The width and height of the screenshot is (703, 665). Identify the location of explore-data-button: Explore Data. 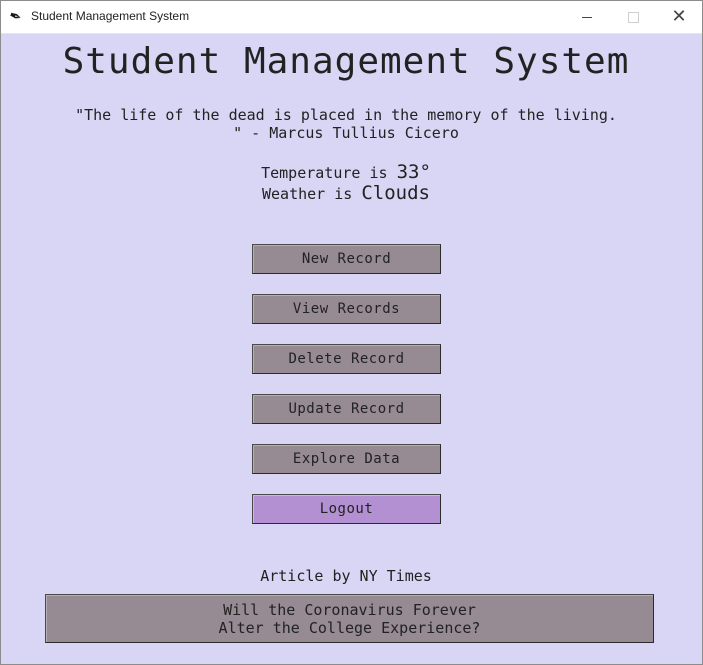
(346, 459).